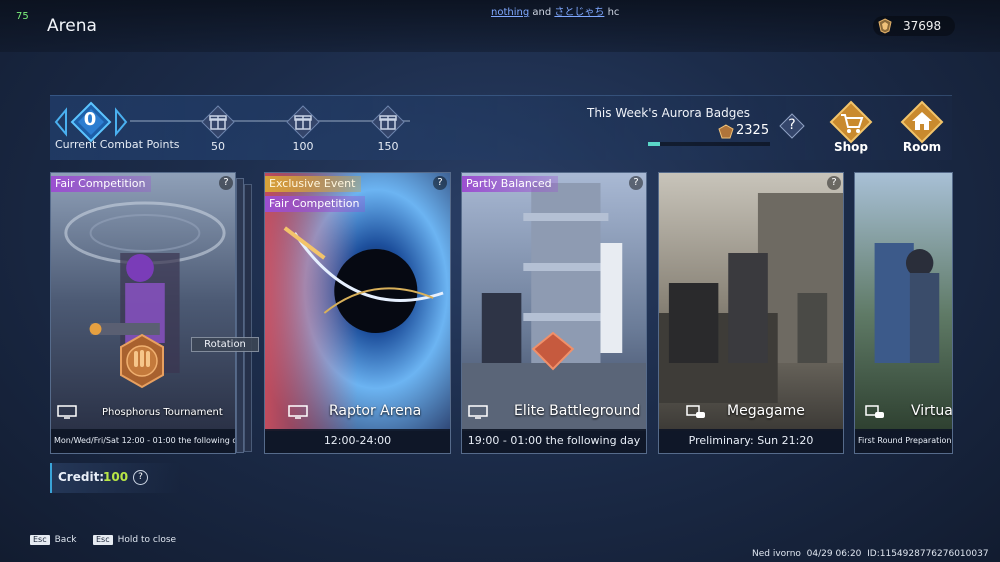  I want to click on close-hint: Esc Hold to close, so click(134, 540).